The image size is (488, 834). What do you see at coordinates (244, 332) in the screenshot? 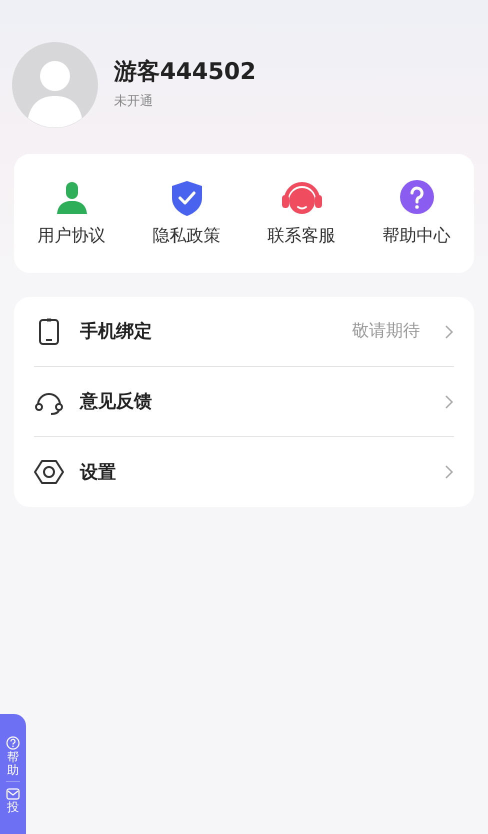
I see `menu-row: 手机绑定 敬请期待` at bounding box center [244, 332].